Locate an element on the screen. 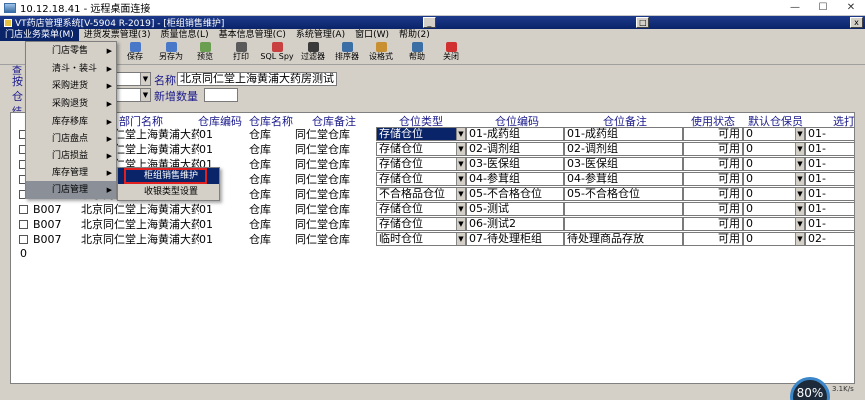 The image size is (865, 400). menu-item-stock-count: 门店盘点 ▶ is located at coordinates (71, 139).